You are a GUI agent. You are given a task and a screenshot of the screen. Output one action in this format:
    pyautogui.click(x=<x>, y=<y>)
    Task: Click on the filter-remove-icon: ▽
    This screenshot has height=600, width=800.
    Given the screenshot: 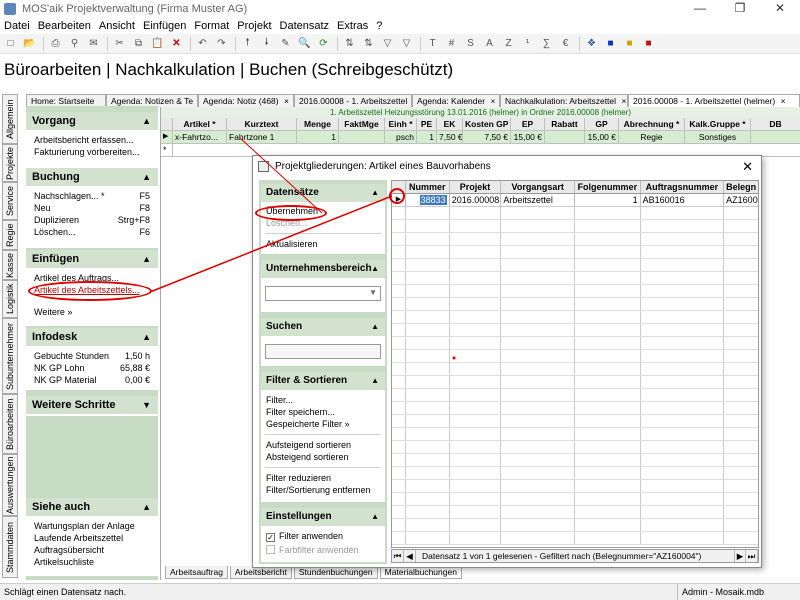 What is the action you would take?
    pyautogui.click(x=406, y=44)
    